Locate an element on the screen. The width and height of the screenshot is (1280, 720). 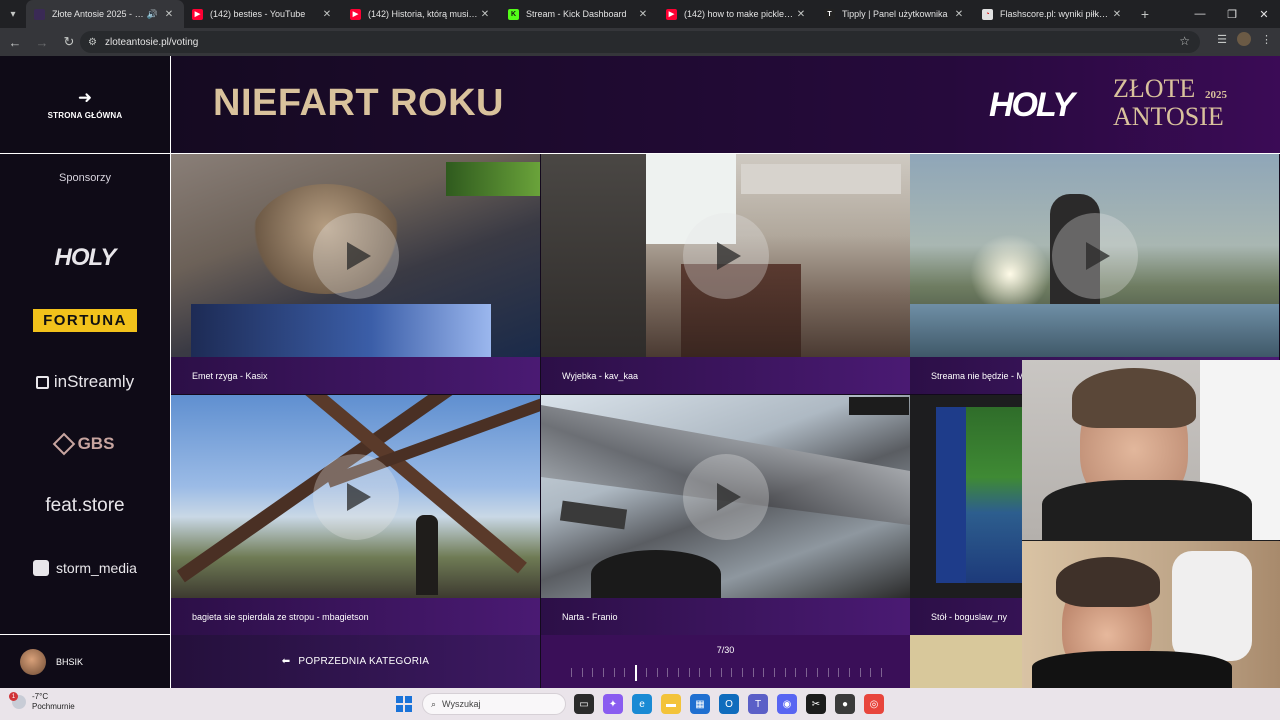
sponsor-name: feat.store is located at coordinates (85, 505).